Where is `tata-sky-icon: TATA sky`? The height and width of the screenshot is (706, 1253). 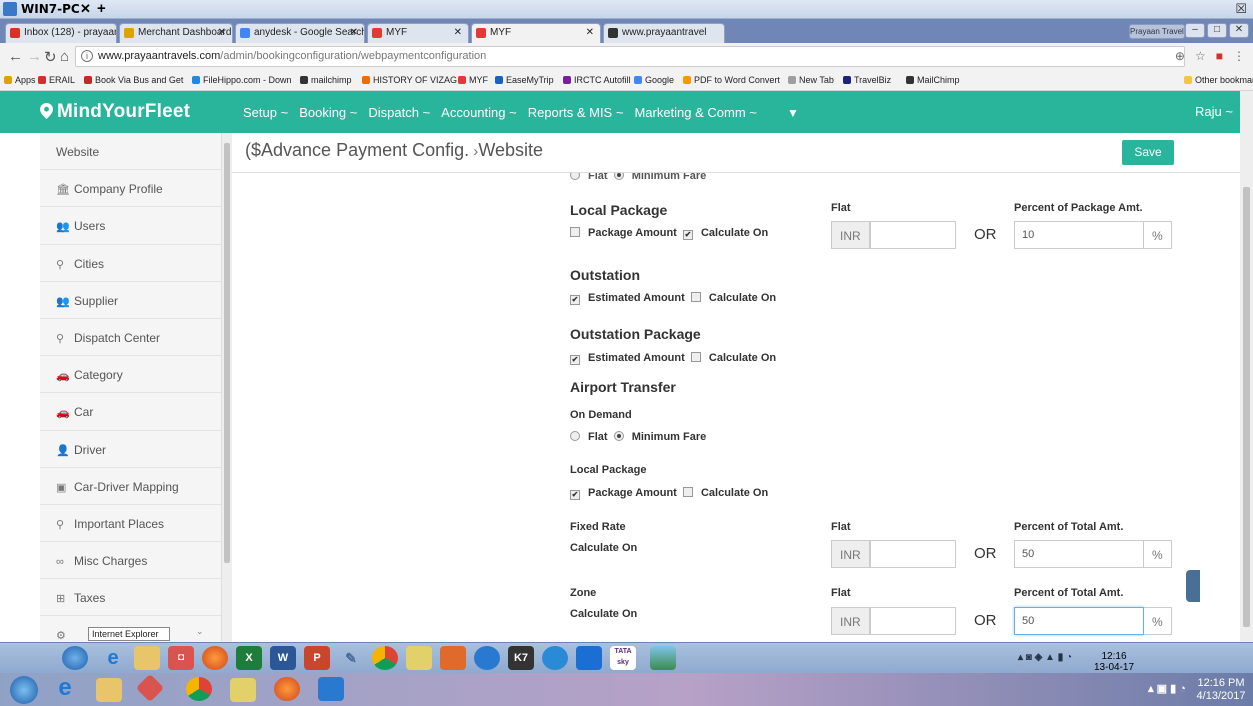
tata-sky-icon: TATA sky is located at coordinates (623, 658).